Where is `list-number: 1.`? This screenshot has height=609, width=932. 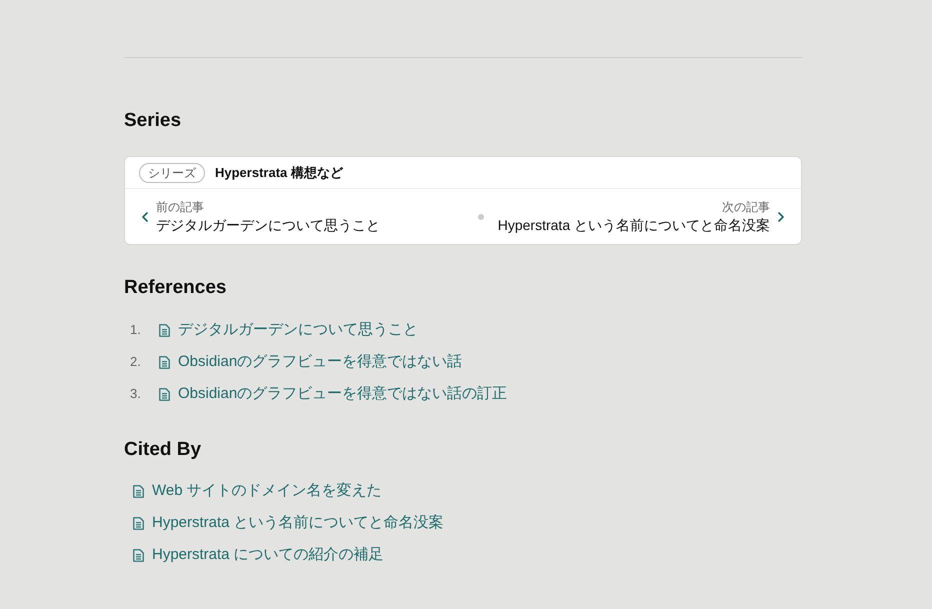
list-number: 1. is located at coordinates (135, 330).